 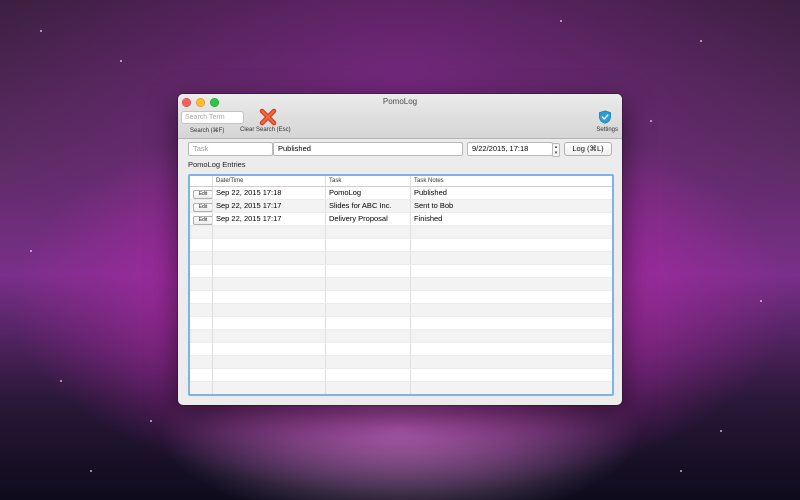 What do you see at coordinates (605, 117) in the screenshot?
I see `settings-button` at bounding box center [605, 117].